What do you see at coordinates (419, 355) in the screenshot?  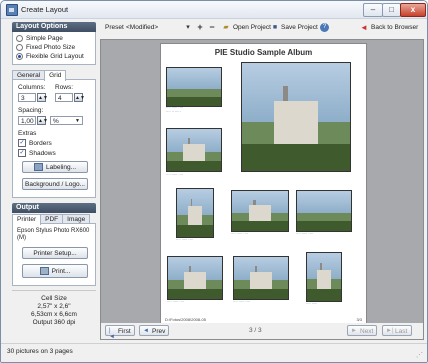 I see `resize-grip-icon: ⋰` at bounding box center [419, 355].